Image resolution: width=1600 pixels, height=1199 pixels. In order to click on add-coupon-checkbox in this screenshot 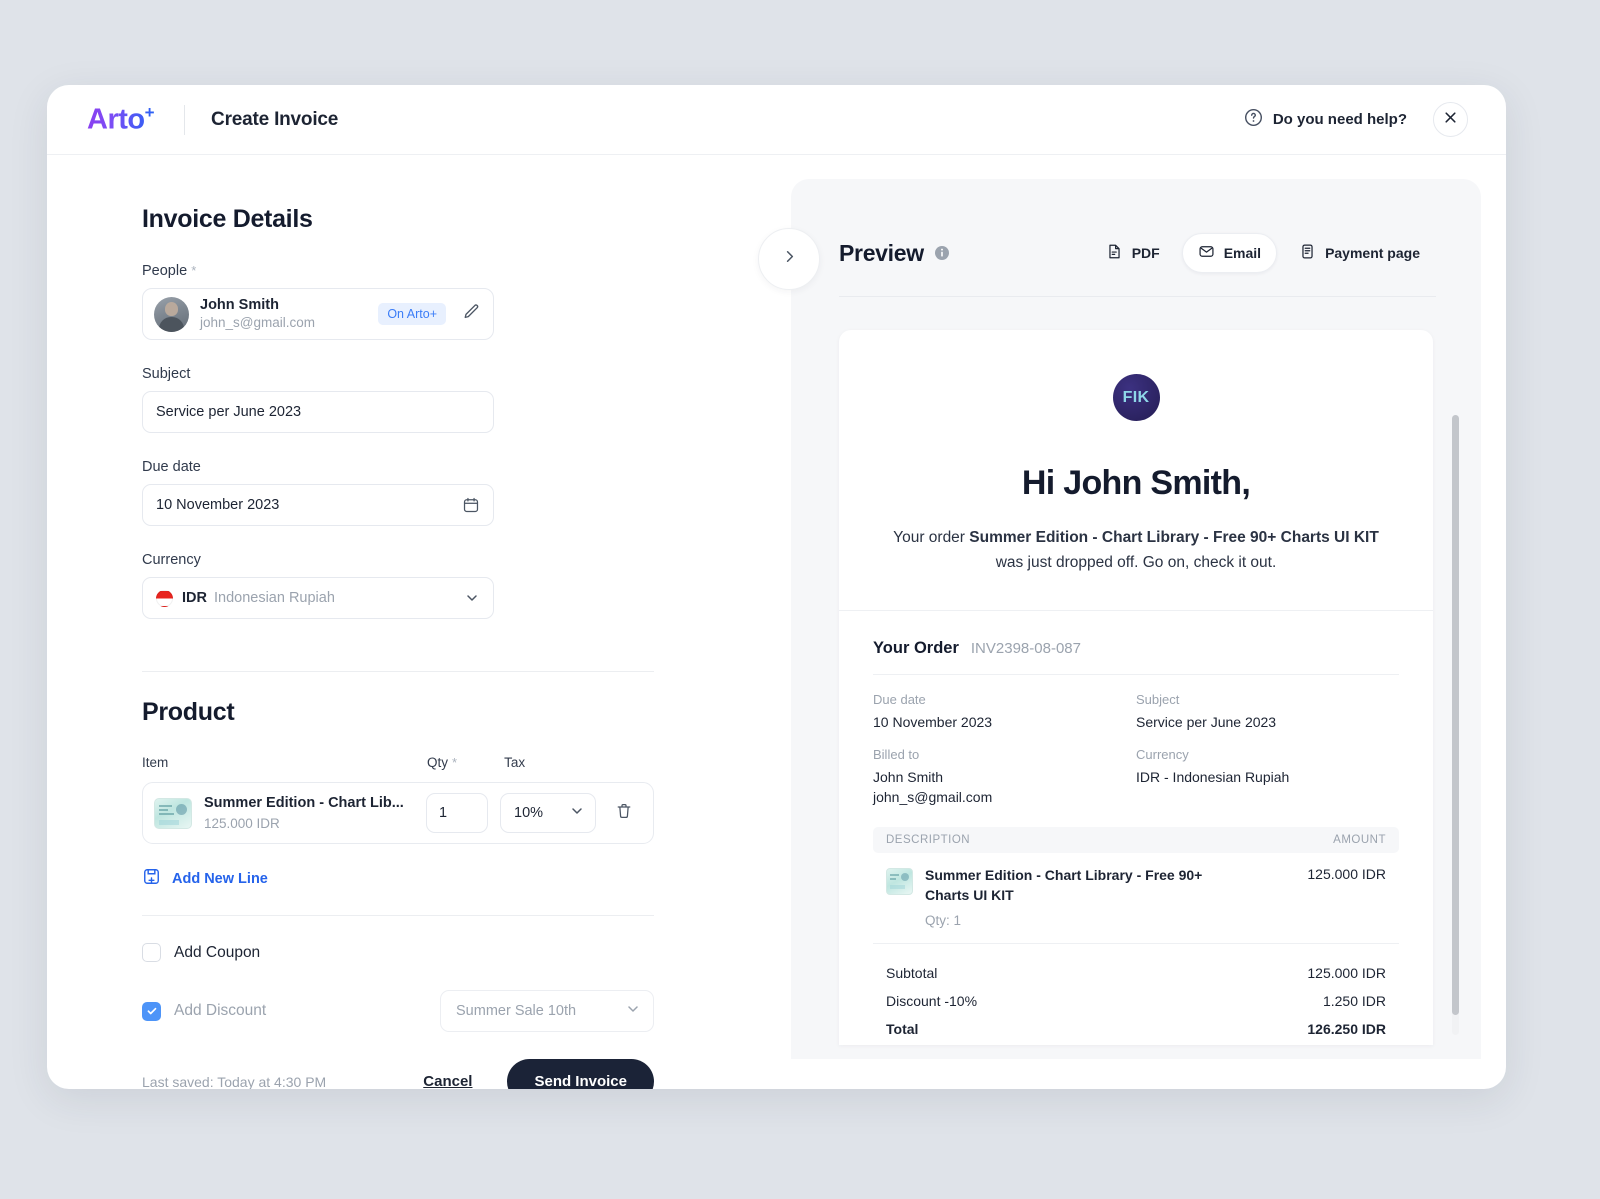, I will do `click(151, 952)`.